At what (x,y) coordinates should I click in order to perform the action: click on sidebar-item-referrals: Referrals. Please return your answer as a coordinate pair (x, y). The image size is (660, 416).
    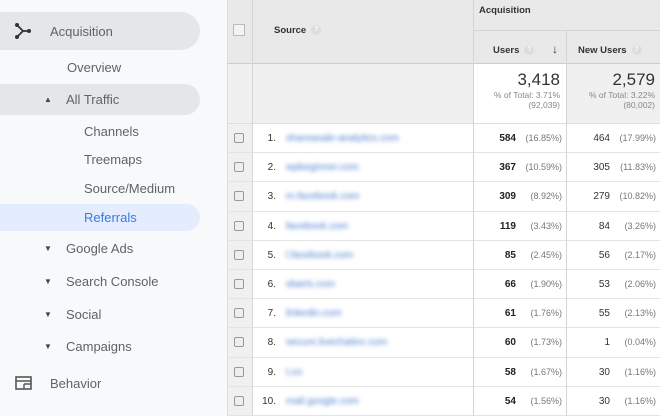
    Looking at the image, I should click on (100, 217).